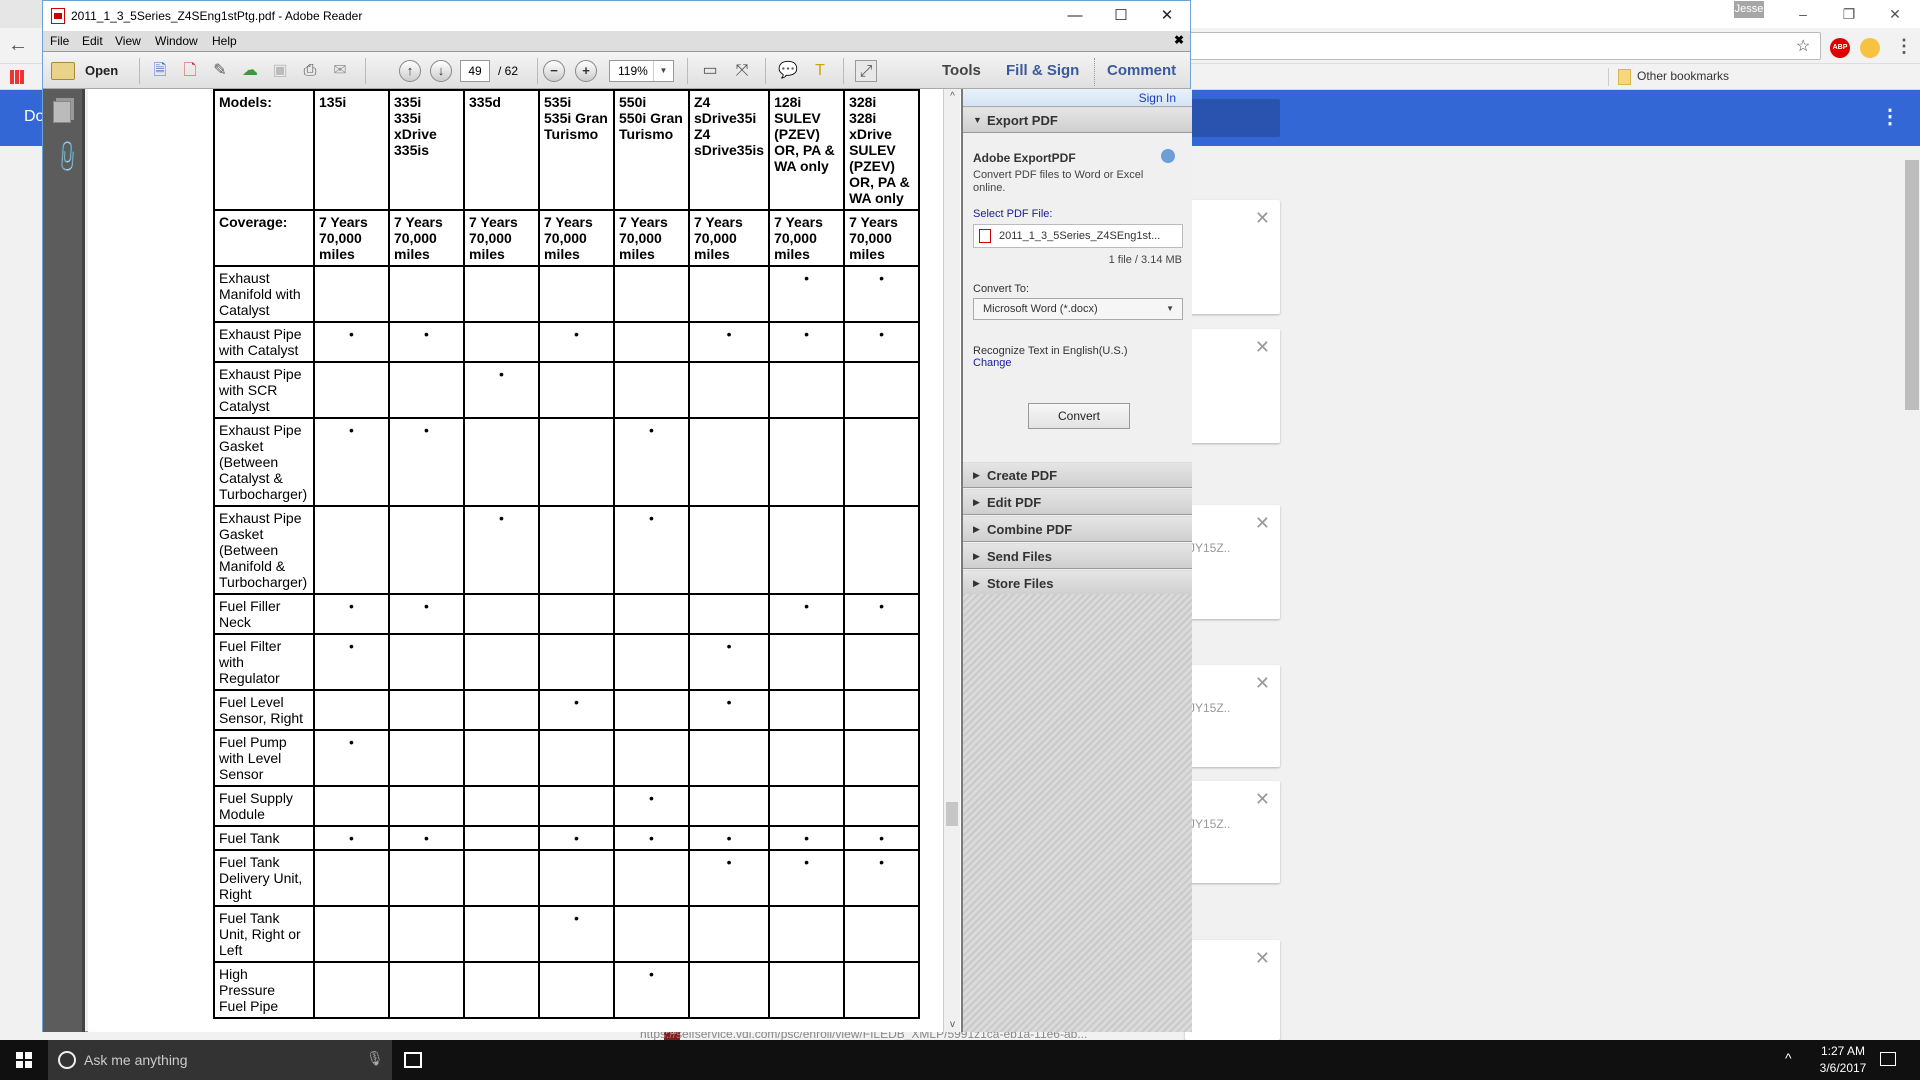  Describe the element at coordinates (413, 1060) in the screenshot. I see `task-view-icon` at that location.